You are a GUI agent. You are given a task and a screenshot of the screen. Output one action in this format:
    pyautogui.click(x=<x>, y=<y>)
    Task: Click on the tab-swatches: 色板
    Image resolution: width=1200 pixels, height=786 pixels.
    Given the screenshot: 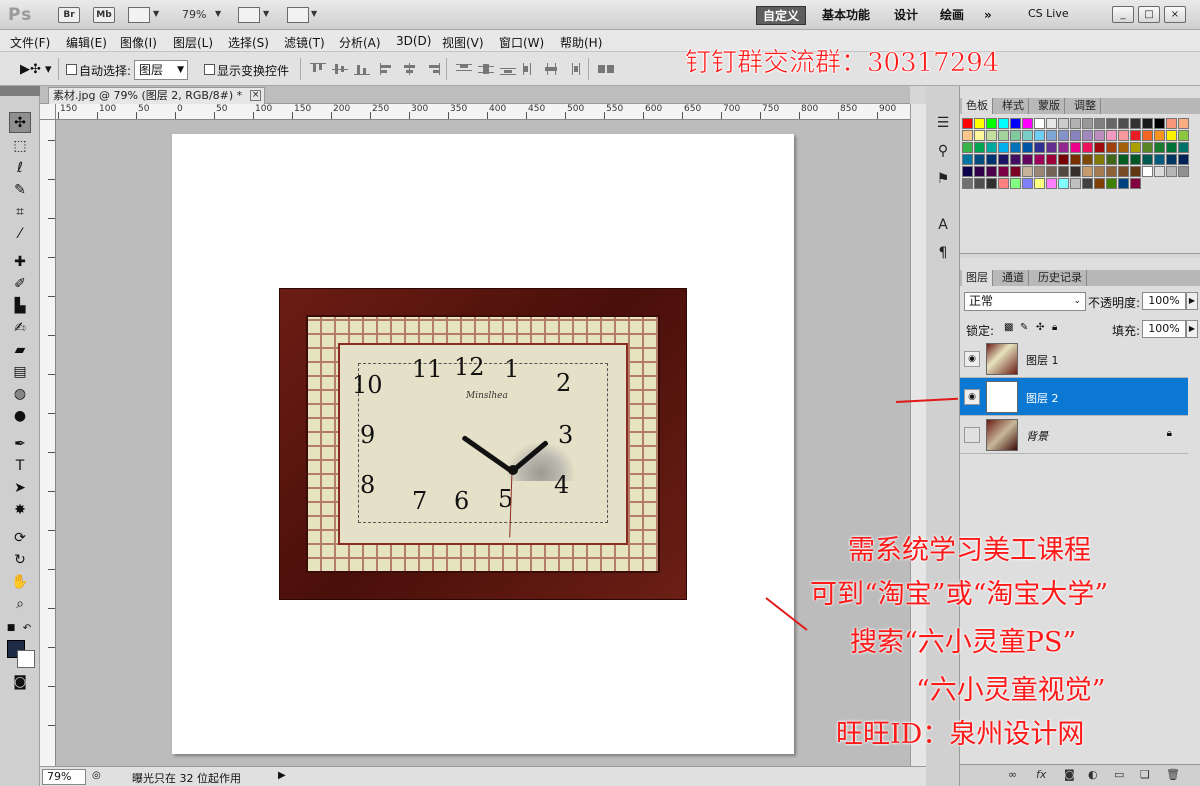 What is the action you would take?
    pyautogui.click(x=977, y=106)
    